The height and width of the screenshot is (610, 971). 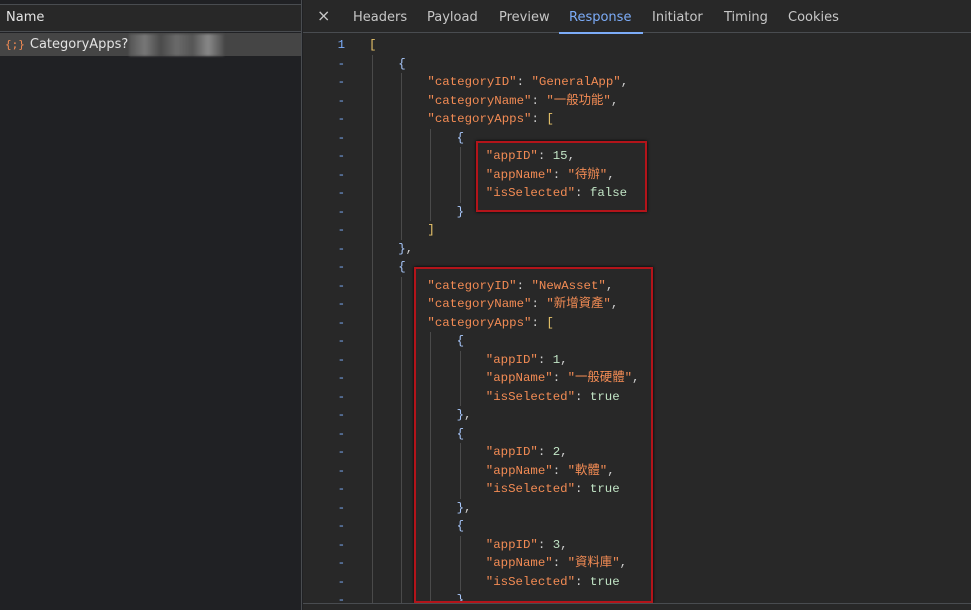 What do you see at coordinates (25, 17) in the screenshot?
I see `name-header-label: Name` at bounding box center [25, 17].